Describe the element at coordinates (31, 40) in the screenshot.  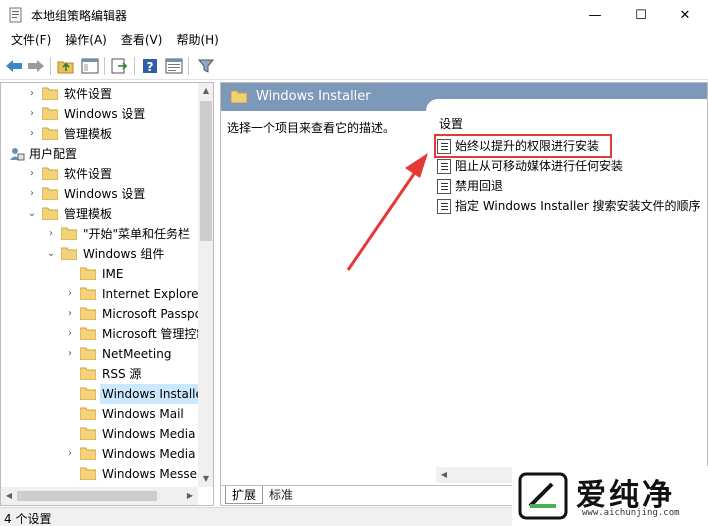
I see `menu-file: 文件(F)` at that location.